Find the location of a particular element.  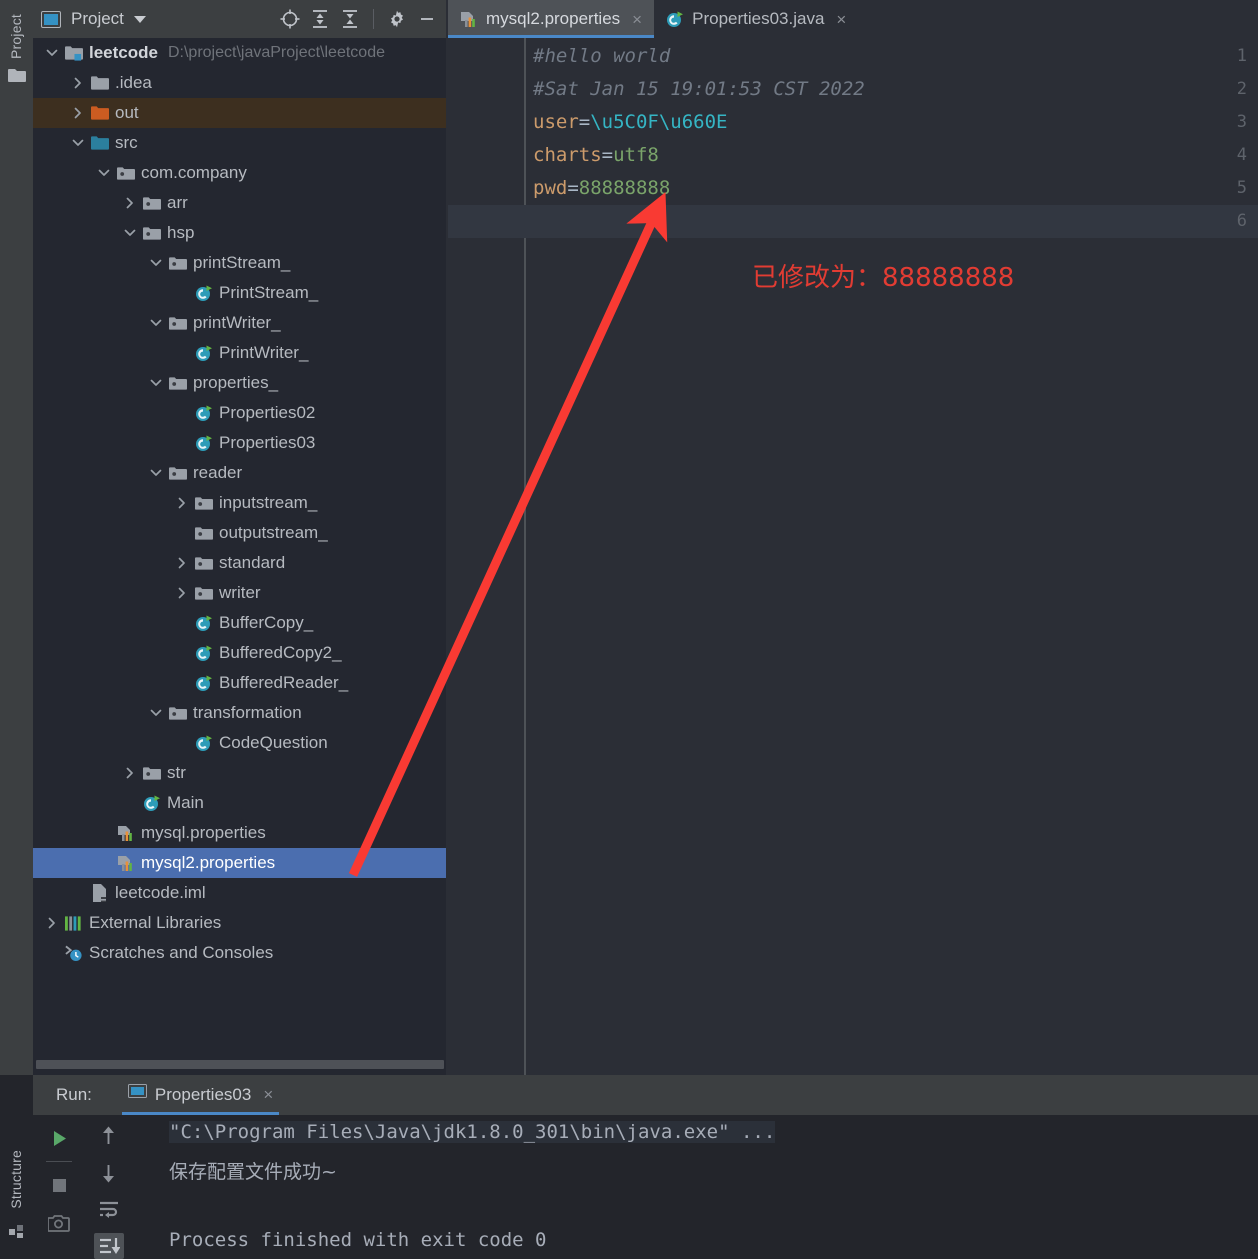

tree-item-properties02: Properties02 is located at coordinates (240, 413).